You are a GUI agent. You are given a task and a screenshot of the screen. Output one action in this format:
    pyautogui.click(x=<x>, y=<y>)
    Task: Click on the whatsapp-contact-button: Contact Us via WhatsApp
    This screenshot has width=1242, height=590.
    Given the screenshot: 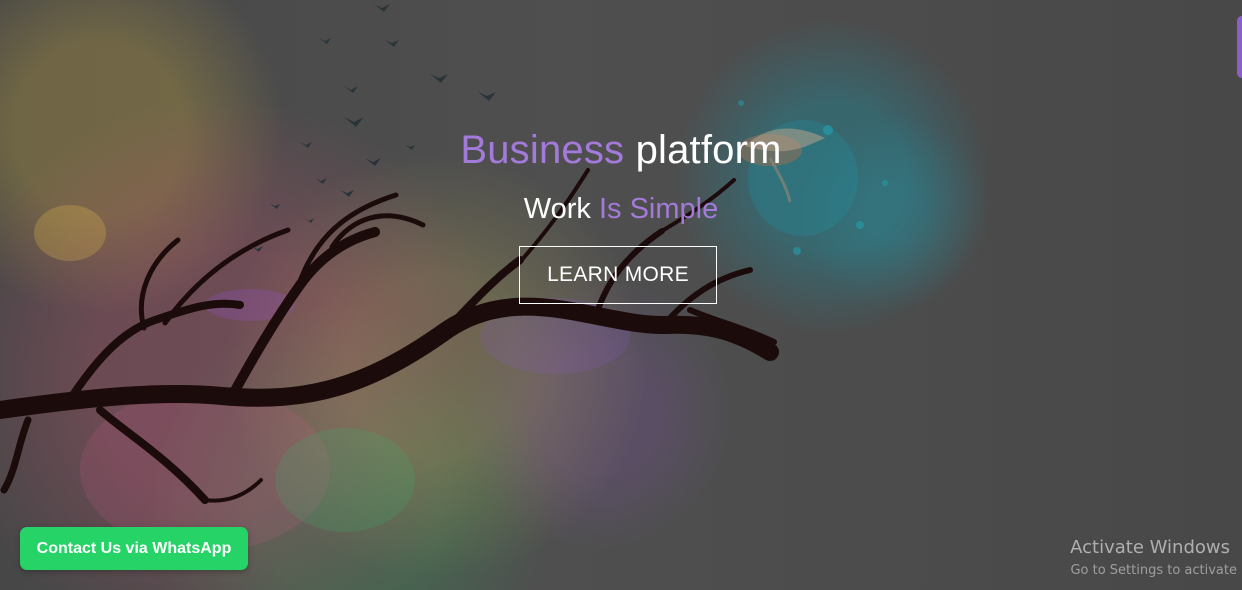 What is the action you would take?
    pyautogui.click(x=134, y=548)
    